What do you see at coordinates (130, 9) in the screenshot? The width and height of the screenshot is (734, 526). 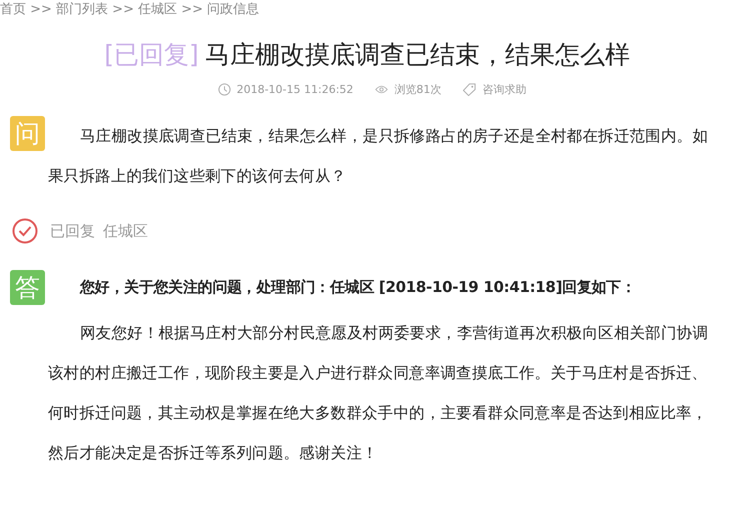 I see `breadcrumb: 首页 >> 部门列表 >> 任城区 >> 问政信息` at bounding box center [130, 9].